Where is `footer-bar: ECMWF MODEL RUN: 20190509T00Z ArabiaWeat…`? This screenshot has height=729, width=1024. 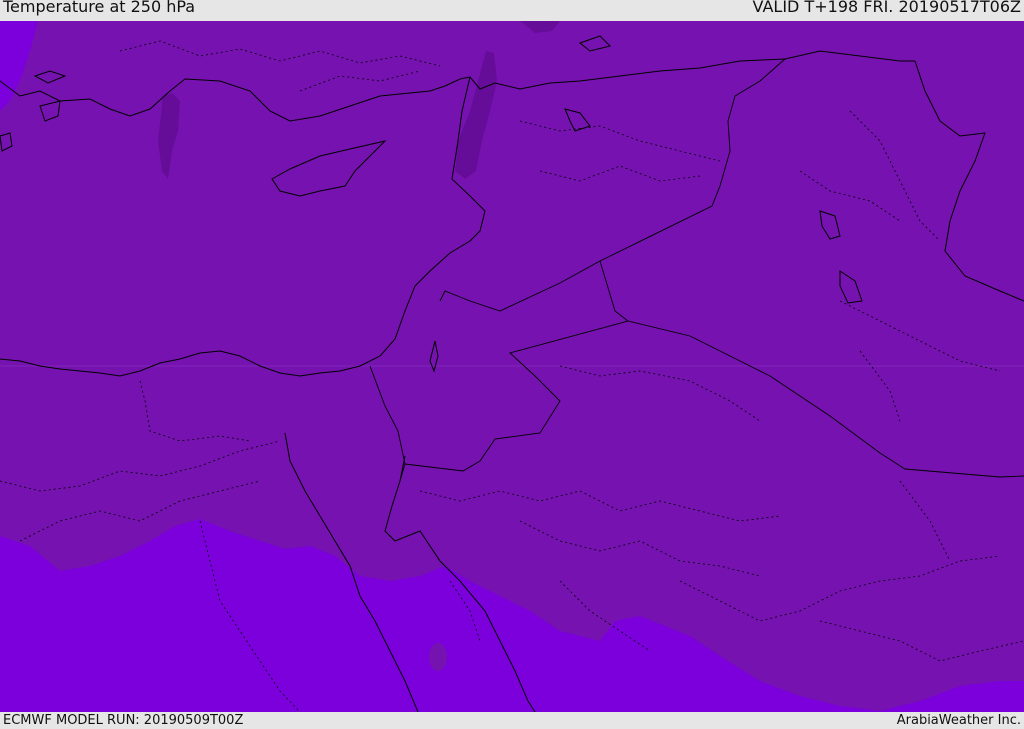 footer-bar: ECMWF MODEL RUN: 20190509T00Z ArabiaWeat… is located at coordinates (512, 720).